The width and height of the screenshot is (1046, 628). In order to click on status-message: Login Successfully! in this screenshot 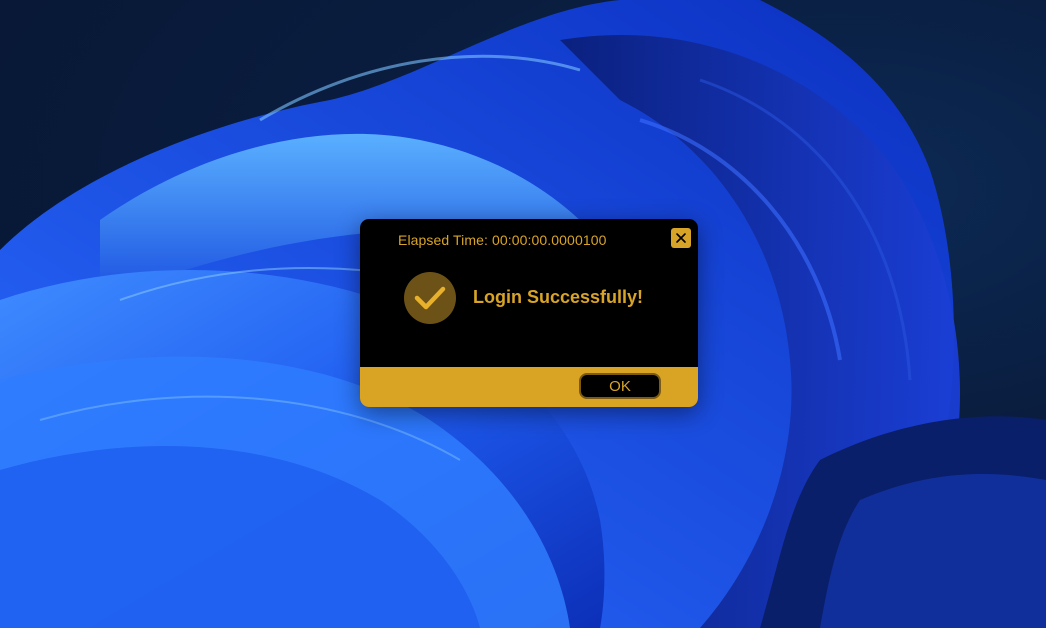, I will do `click(558, 297)`.